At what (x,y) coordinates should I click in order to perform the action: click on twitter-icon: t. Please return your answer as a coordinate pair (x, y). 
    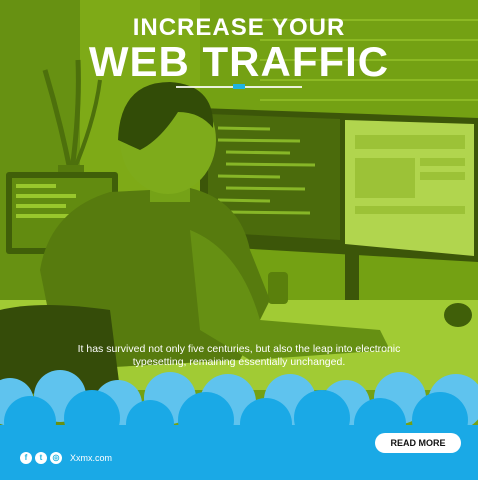
    Looking at the image, I should click on (41, 458).